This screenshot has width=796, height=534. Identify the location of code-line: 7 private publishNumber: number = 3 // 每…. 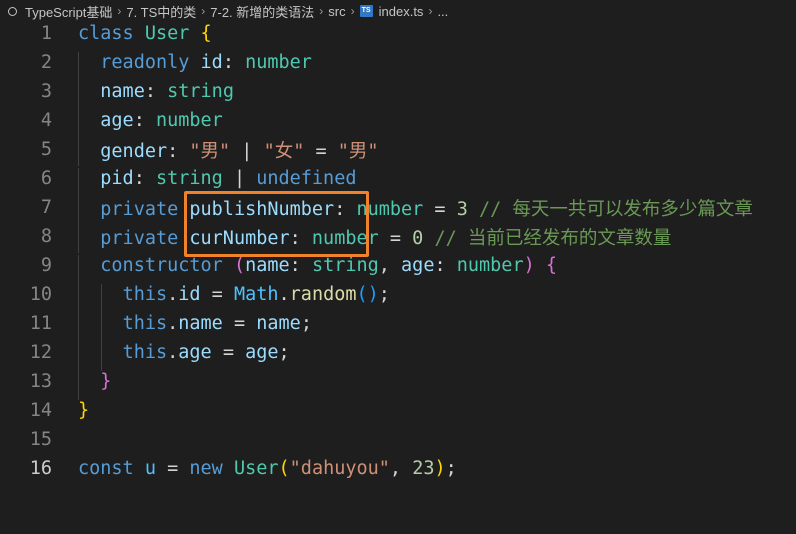
(398, 208).